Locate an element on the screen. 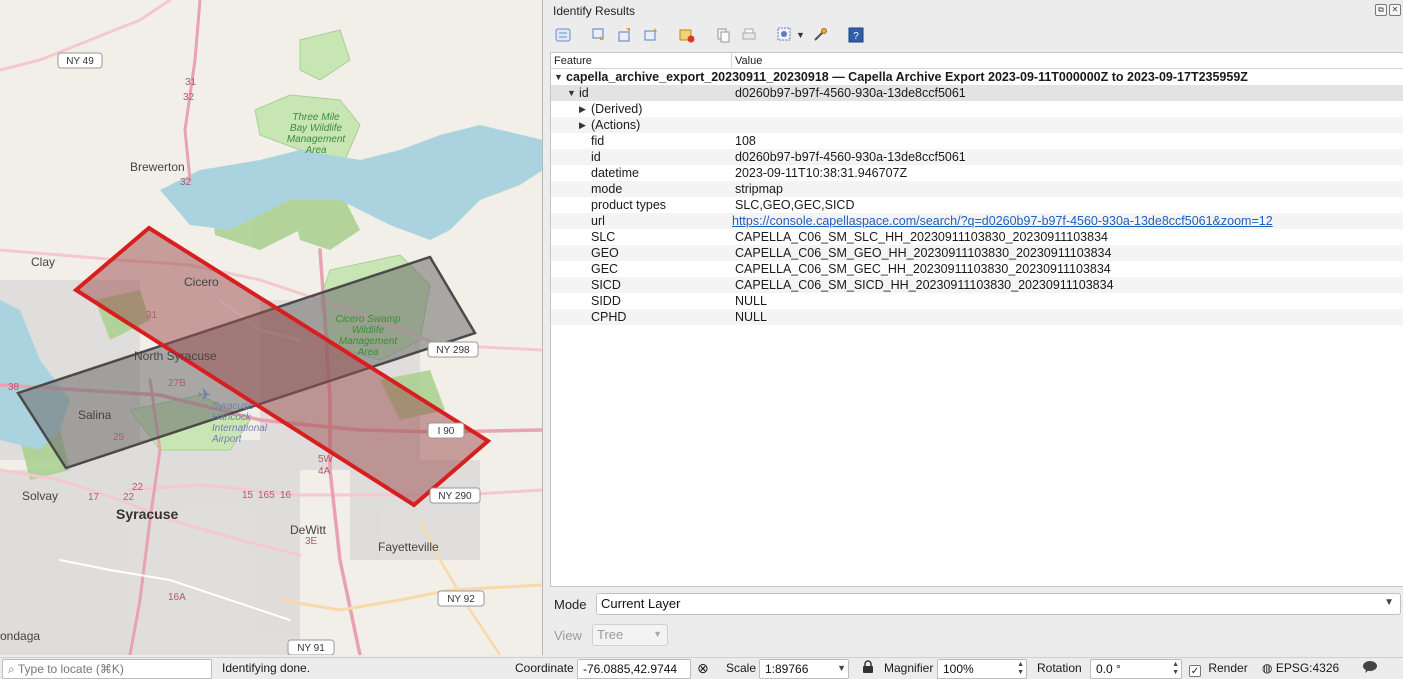 This screenshot has height=679, width=1403. globe-icon: ◍ is located at coordinates (1267, 668).